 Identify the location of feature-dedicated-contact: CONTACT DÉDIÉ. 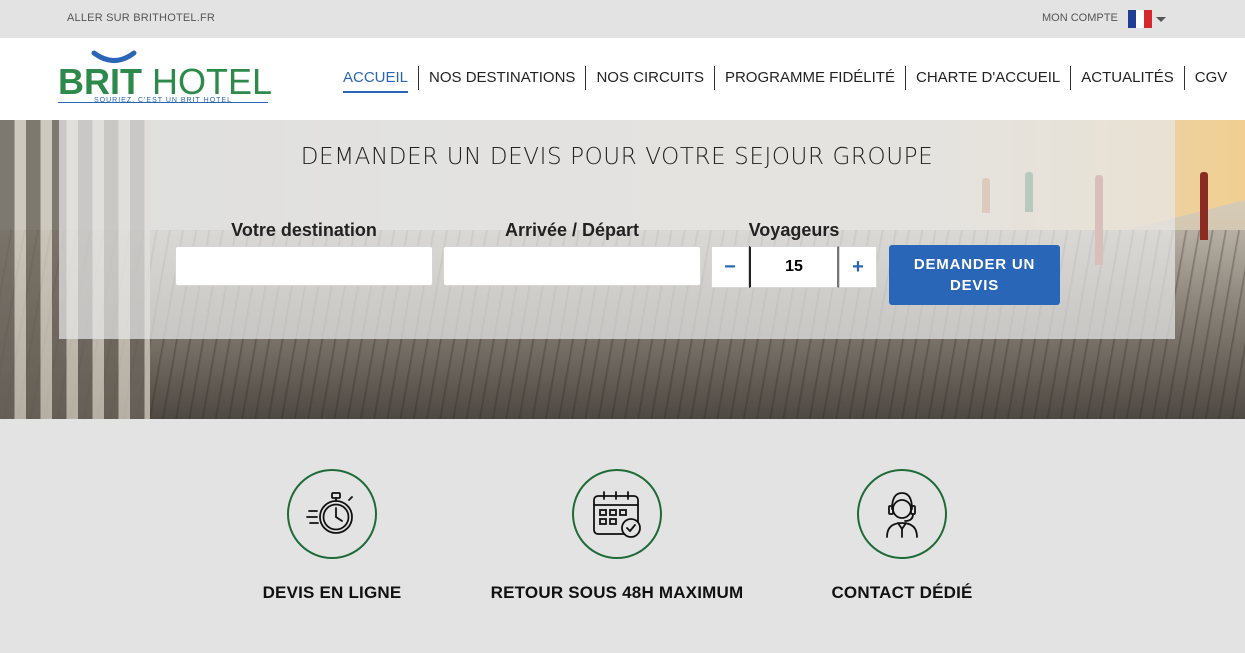
(902, 536).